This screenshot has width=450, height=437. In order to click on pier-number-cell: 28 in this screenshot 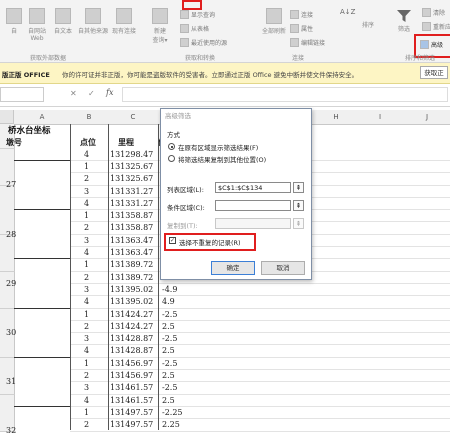, I will do `click(11, 235)`.